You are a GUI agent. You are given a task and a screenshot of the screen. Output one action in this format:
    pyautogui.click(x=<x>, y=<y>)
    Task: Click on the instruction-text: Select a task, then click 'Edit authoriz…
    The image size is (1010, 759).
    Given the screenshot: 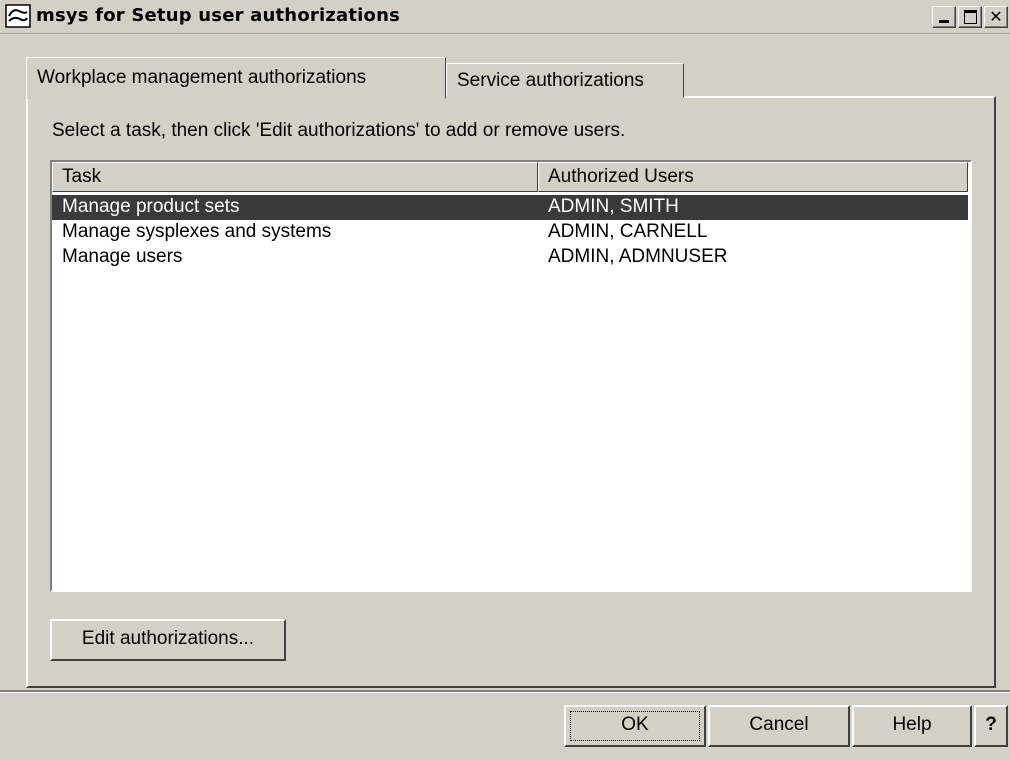 What is the action you would take?
    pyautogui.click(x=339, y=130)
    